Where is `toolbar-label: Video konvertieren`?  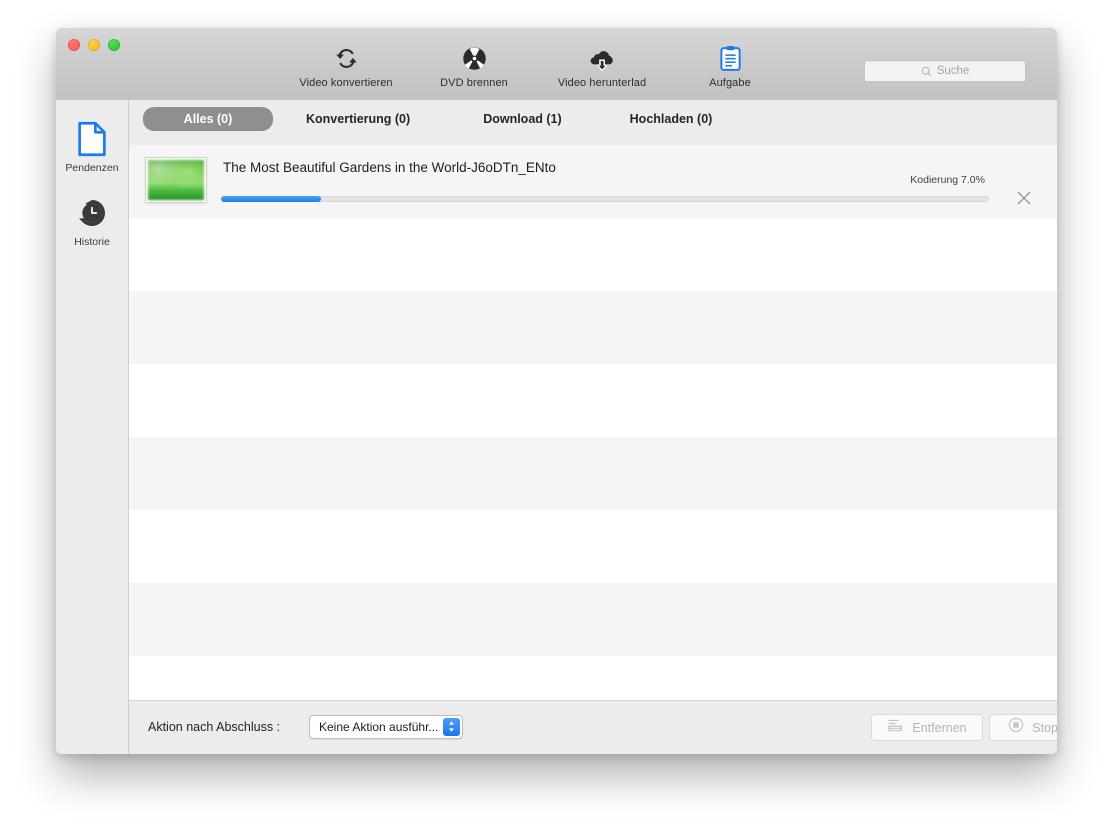
toolbar-label: Video konvertieren is located at coordinates (346, 83).